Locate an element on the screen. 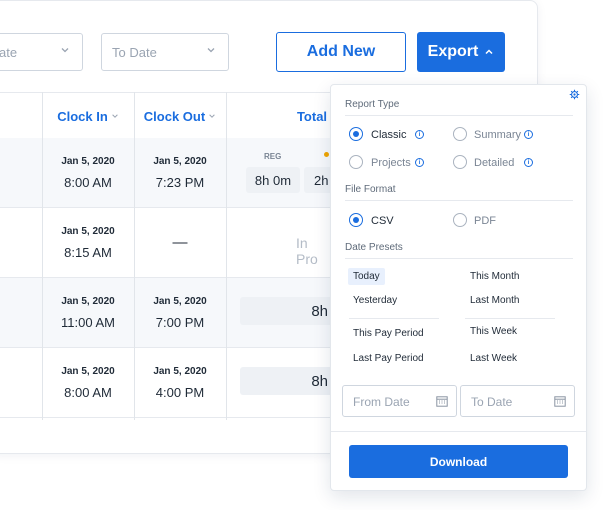 Image resolution: width=604 pixels, height=510 pixels. reg-hours-chip: 8h 0m is located at coordinates (273, 180).